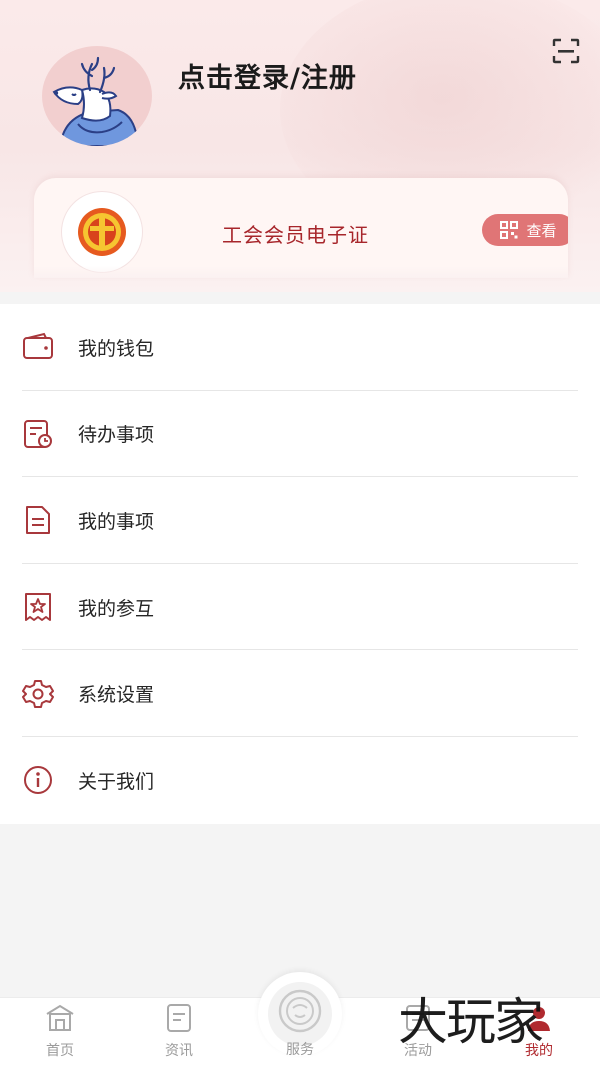 The height and width of the screenshot is (1068, 600). Describe the element at coordinates (96, 101) in the screenshot. I see `deer-avatar-icon` at that location.